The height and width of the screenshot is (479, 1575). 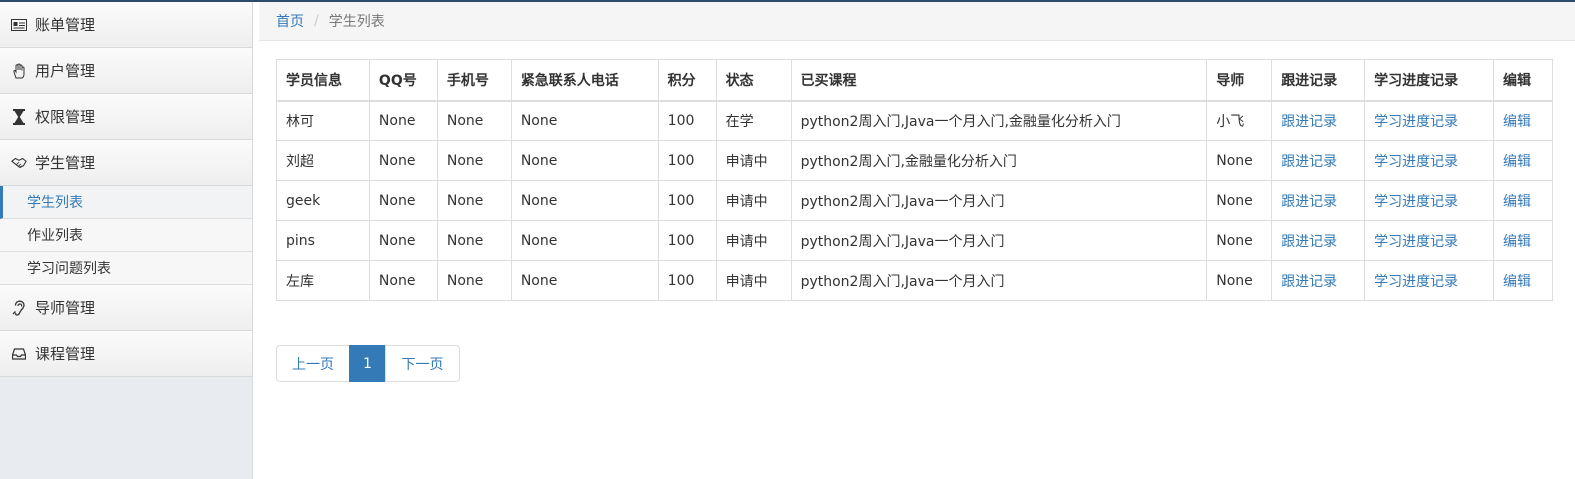 What do you see at coordinates (323, 200) in the screenshot?
I see `cell-student-name: geek` at bounding box center [323, 200].